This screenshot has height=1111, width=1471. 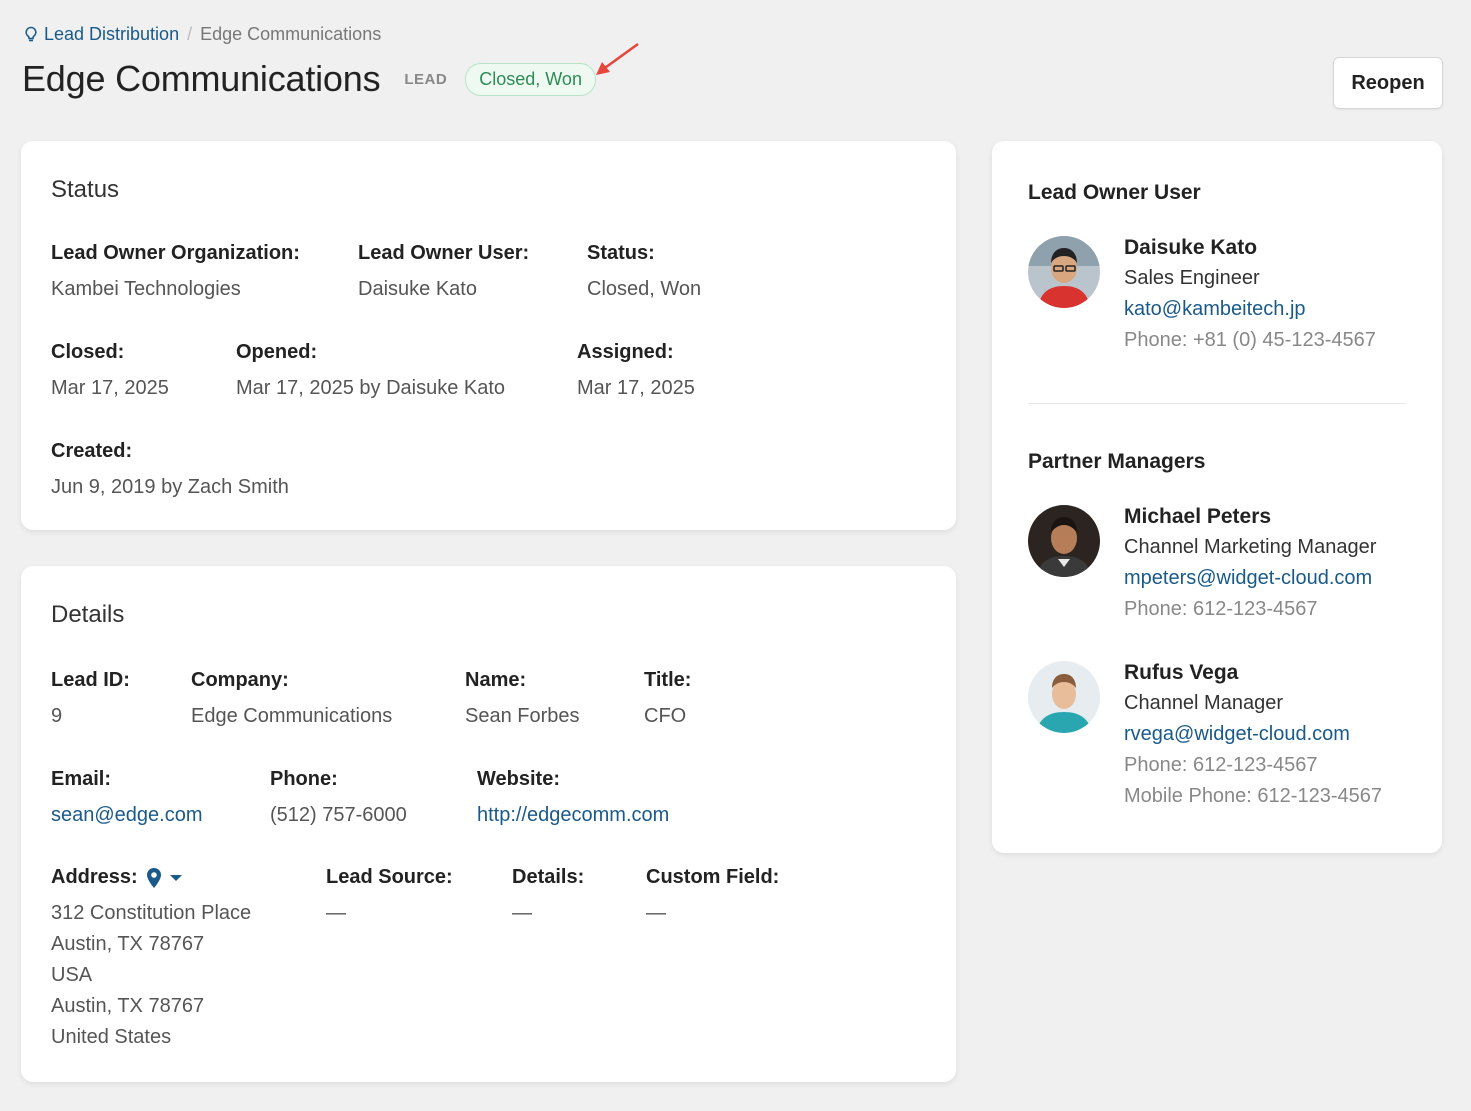 I want to click on status-badge: Closed, Won, so click(x=530, y=79).